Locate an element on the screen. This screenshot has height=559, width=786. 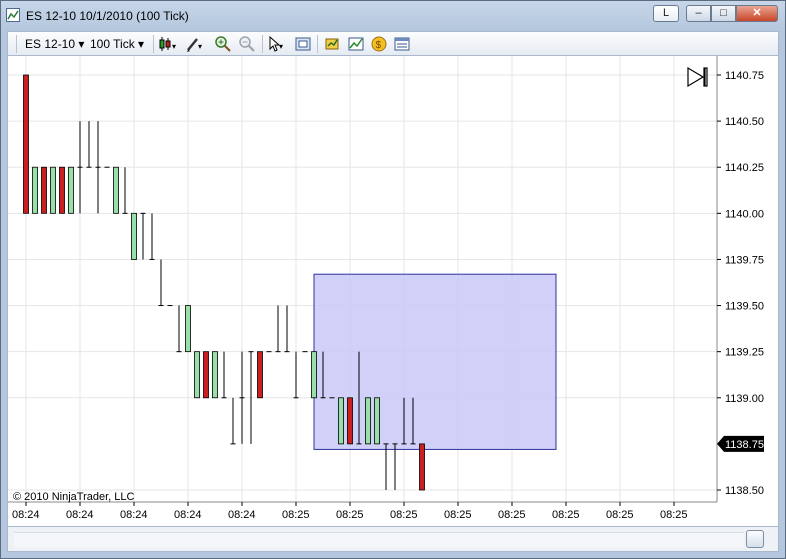
indicators-icon is located at coordinates (356, 44).